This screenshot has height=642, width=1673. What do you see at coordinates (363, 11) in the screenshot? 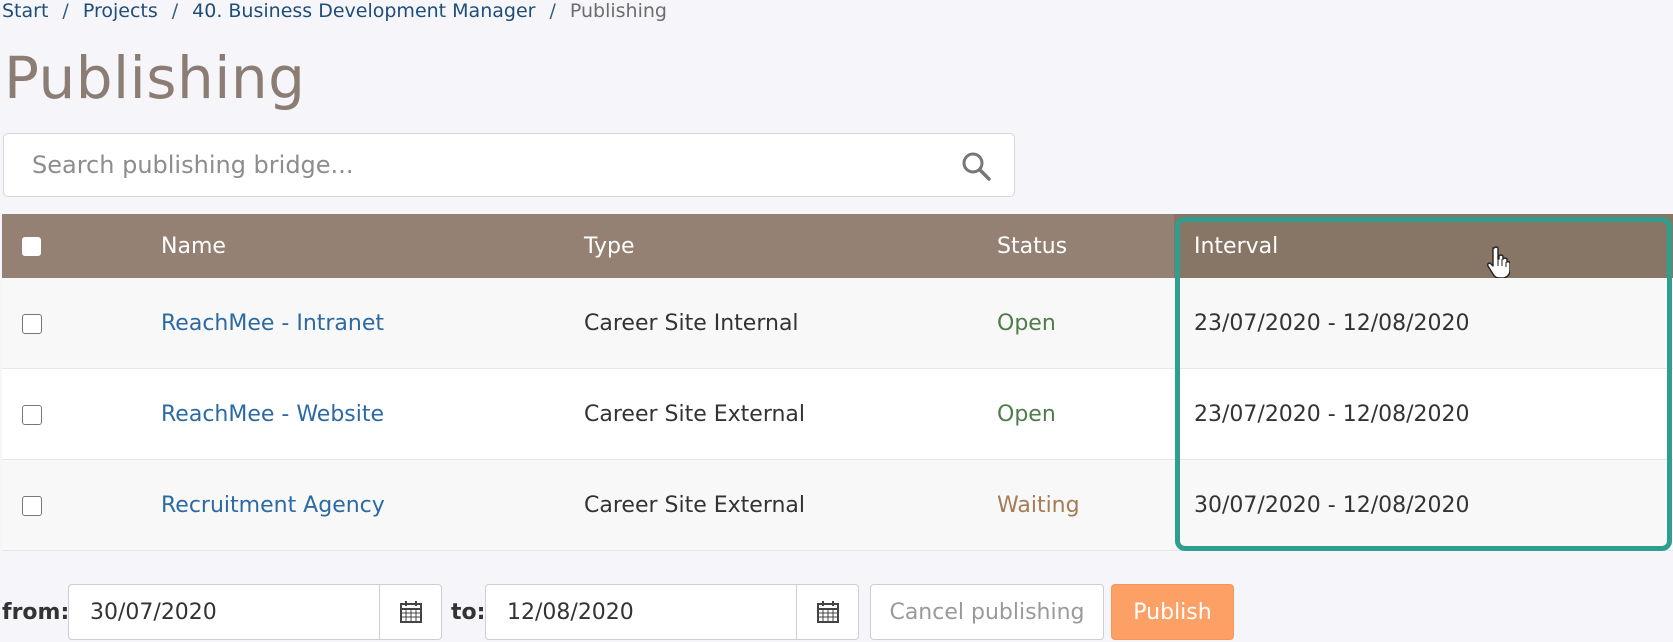
I see `breadcrumb-project: 40. Business Development Manager` at bounding box center [363, 11].